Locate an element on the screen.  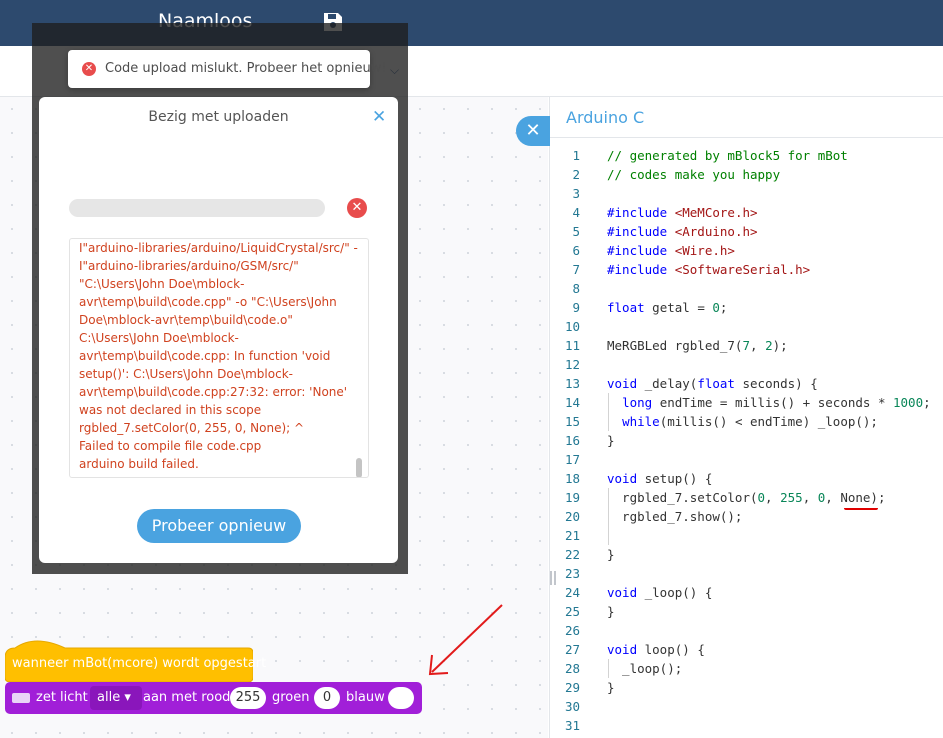
code-line: 10 is located at coordinates (746, 326).